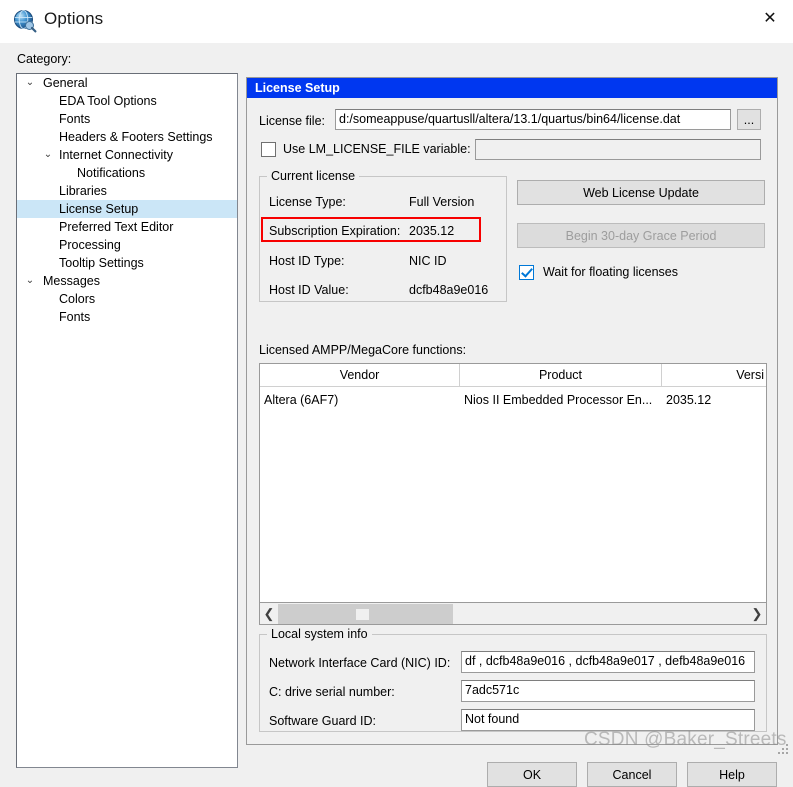 This screenshot has width=793, height=787. Describe the element at coordinates (116, 155) in the screenshot. I see `sidebar-item-label: Internet Connectivity` at that location.